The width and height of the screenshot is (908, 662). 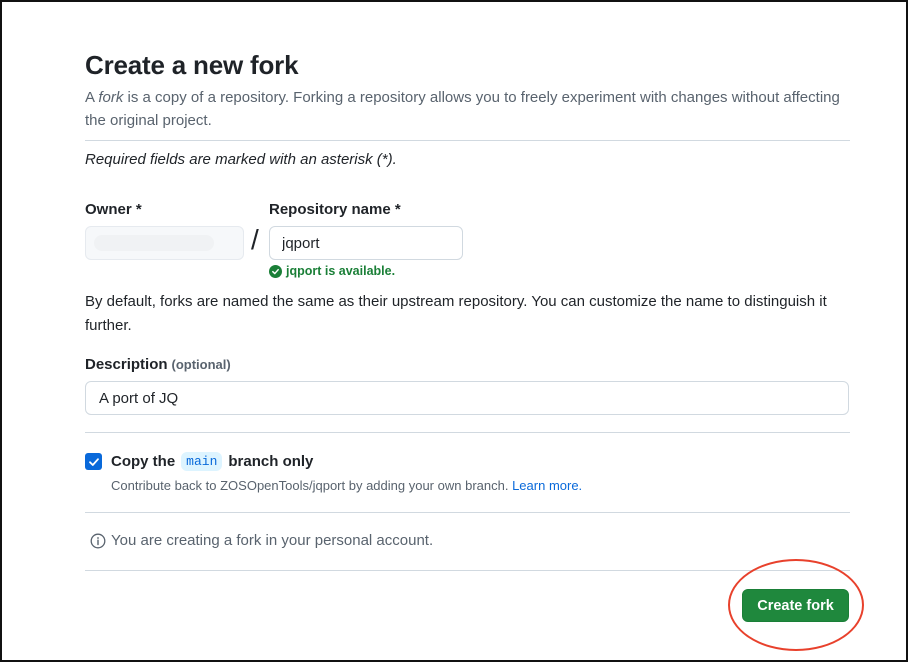 What do you see at coordinates (341, 271) in the screenshot?
I see `availability-text: jqport is available.` at bounding box center [341, 271].